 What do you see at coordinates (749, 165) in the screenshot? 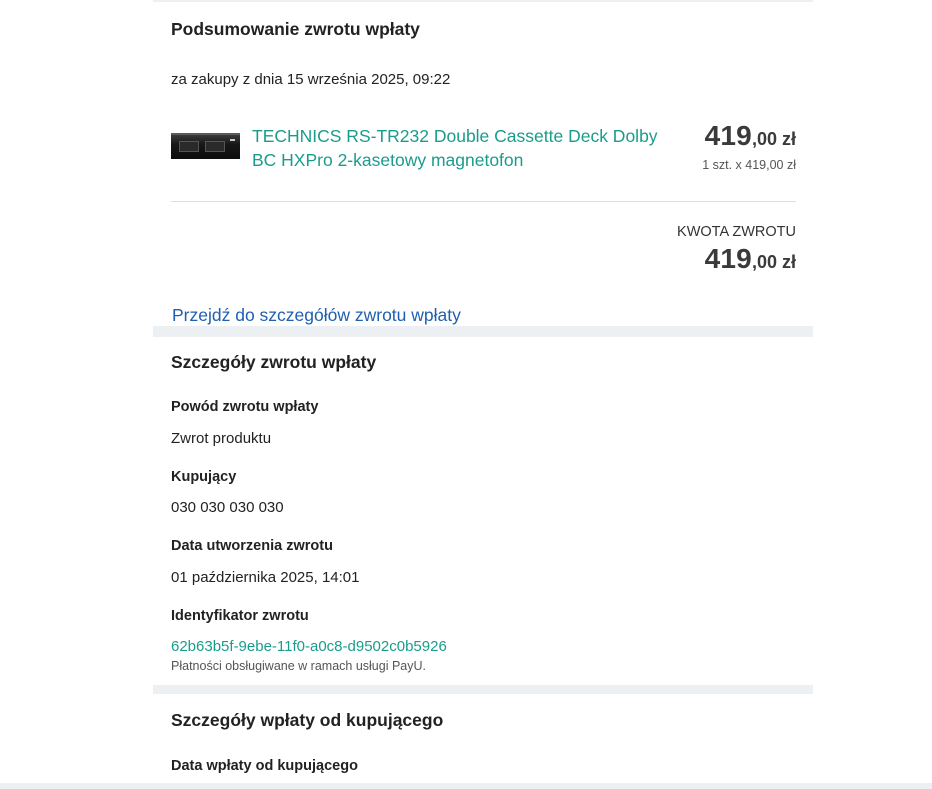
I see `product-unit-line: 1 szt. x 419,00 zł` at bounding box center [749, 165].